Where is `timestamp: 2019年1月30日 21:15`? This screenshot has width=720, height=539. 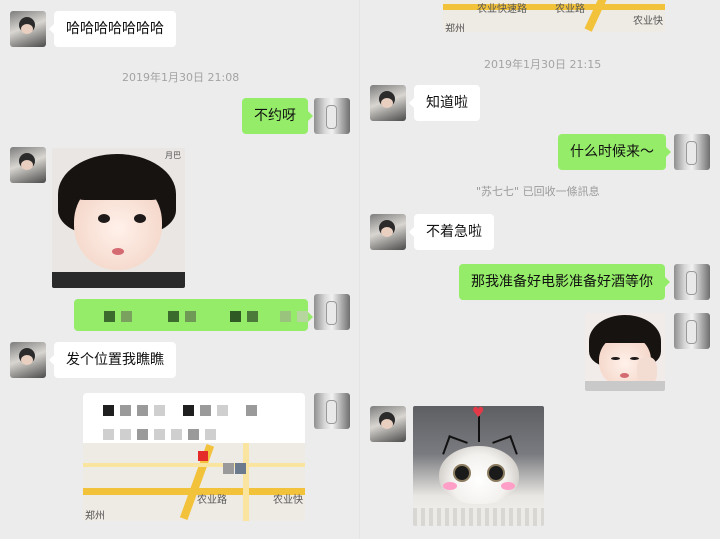 timestamp: 2019年1月30日 21:15 is located at coordinates (543, 64).